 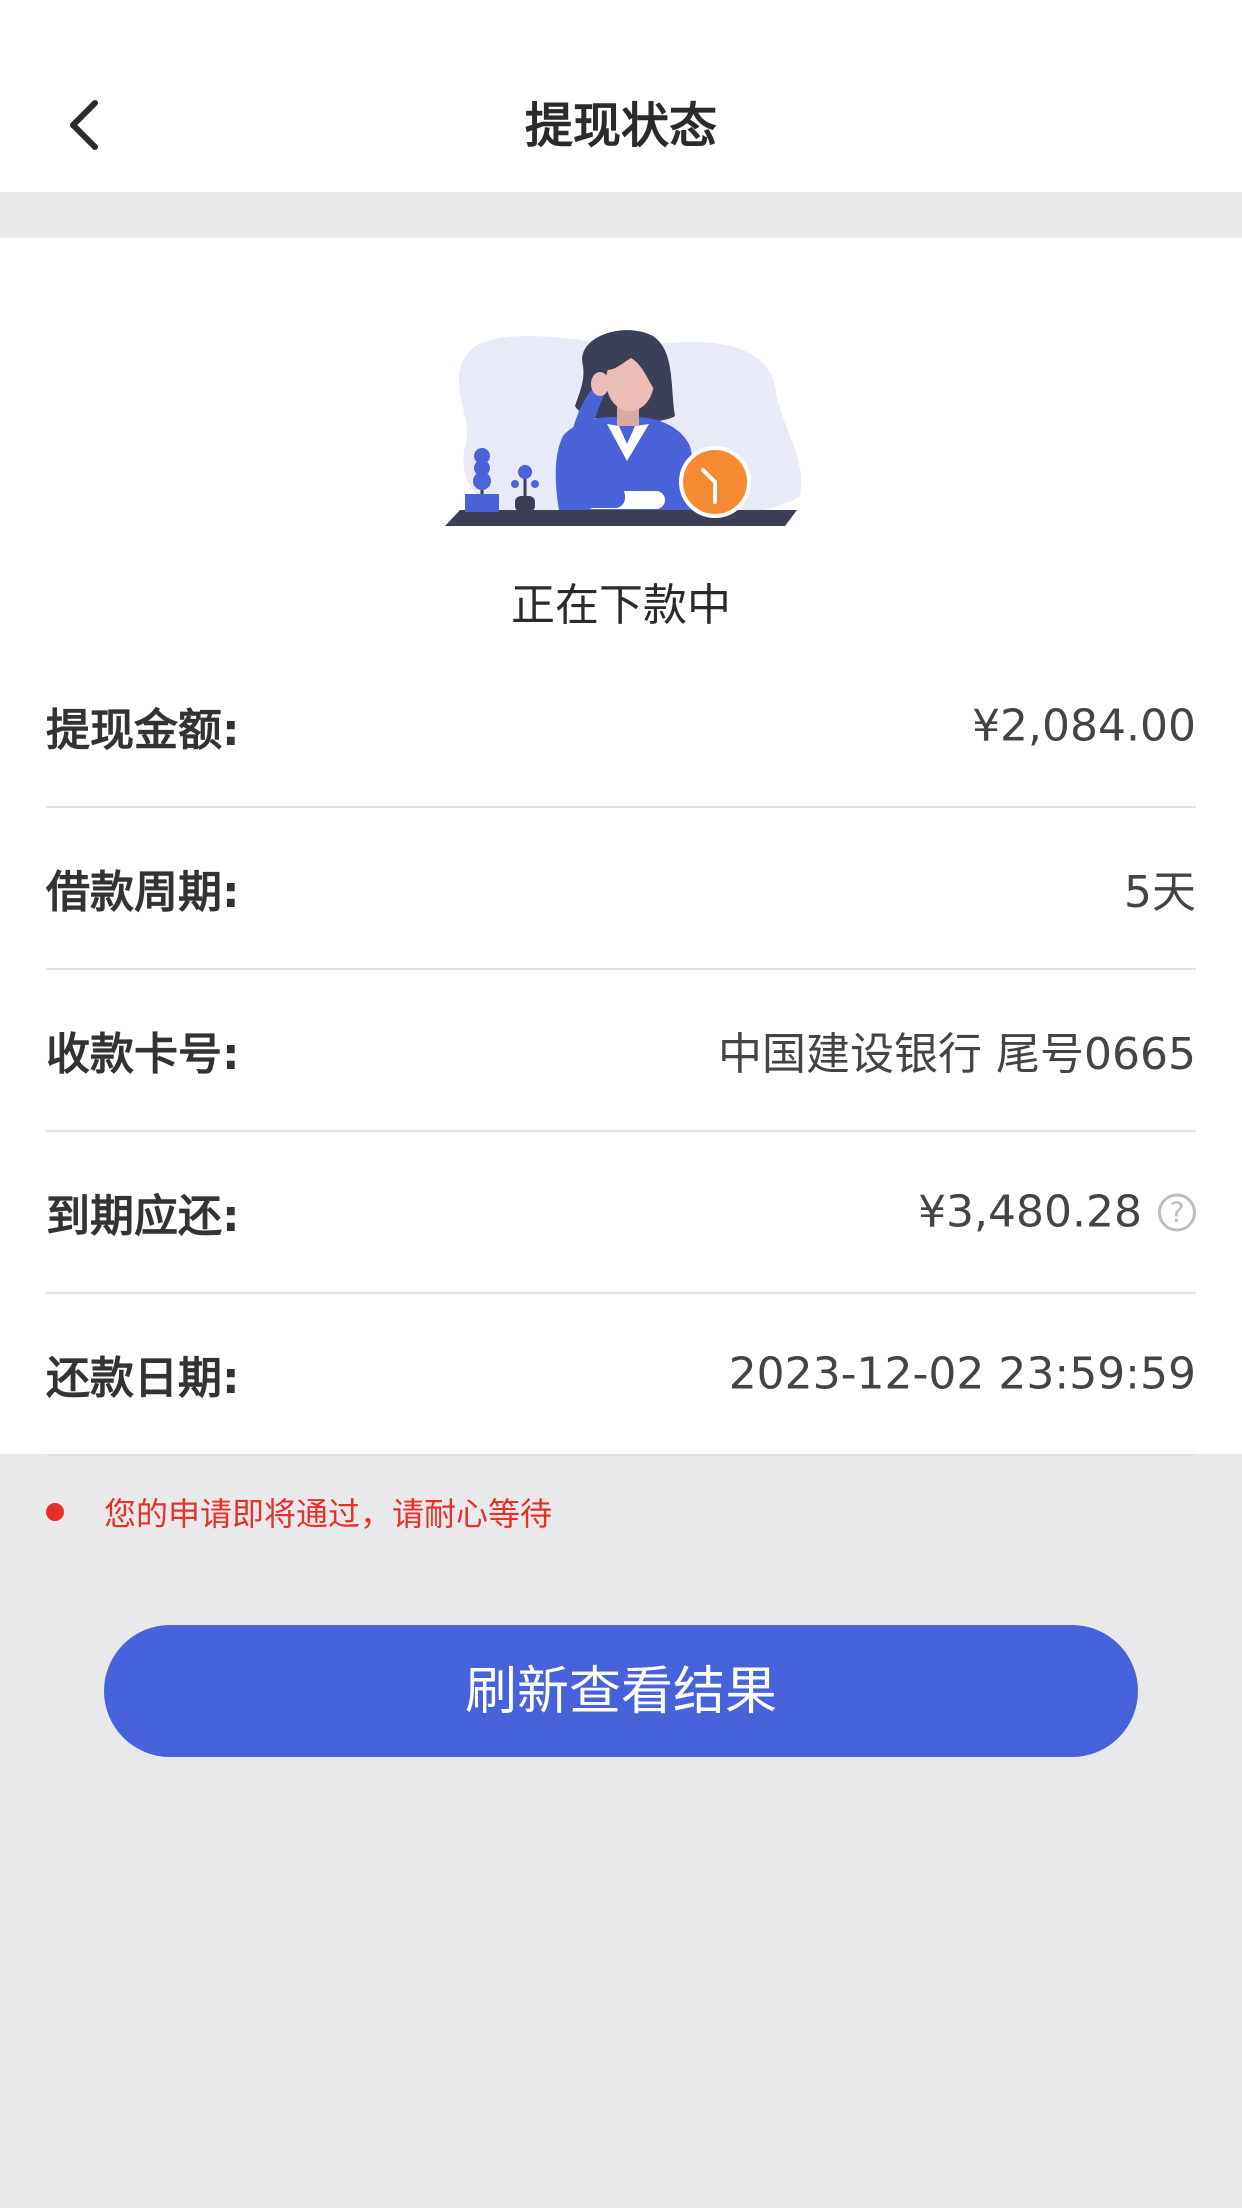 What do you see at coordinates (621, 1691) in the screenshot?
I see `refresh-button: 刷新查看结果` at bounding box center [621, 1691].